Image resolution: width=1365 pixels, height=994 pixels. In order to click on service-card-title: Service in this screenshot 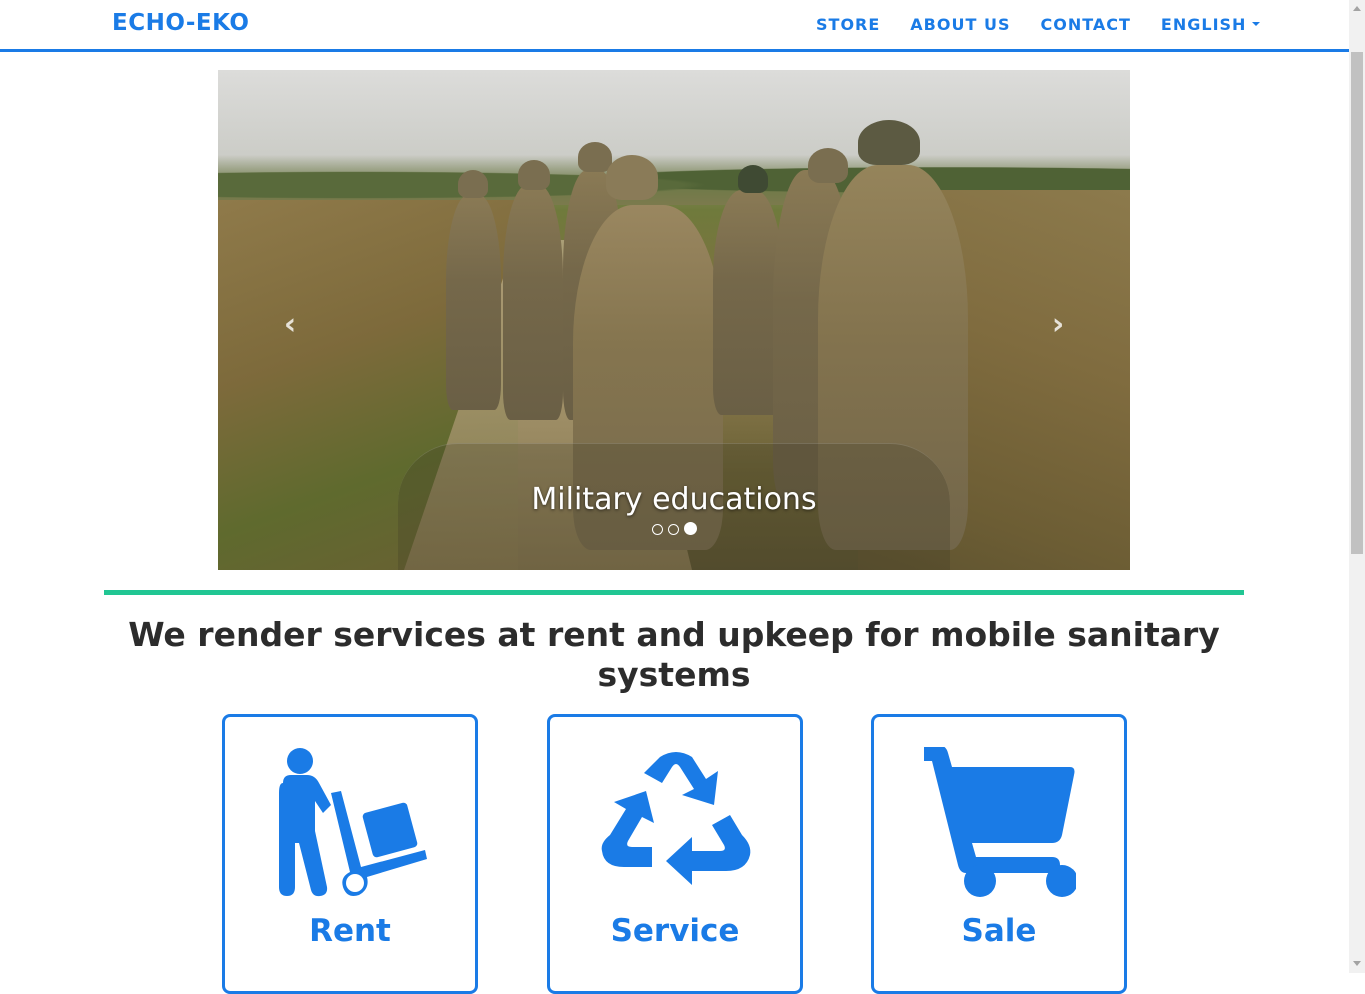, I will do `click(675, 931)`.